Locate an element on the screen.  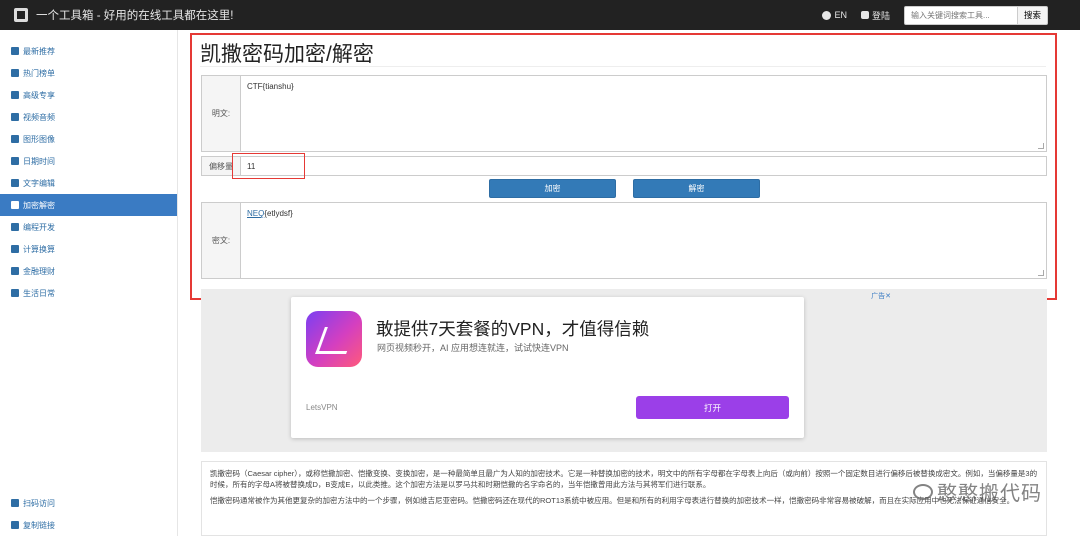
decrypt-button: 解密 is located at coordinates (696, 188).